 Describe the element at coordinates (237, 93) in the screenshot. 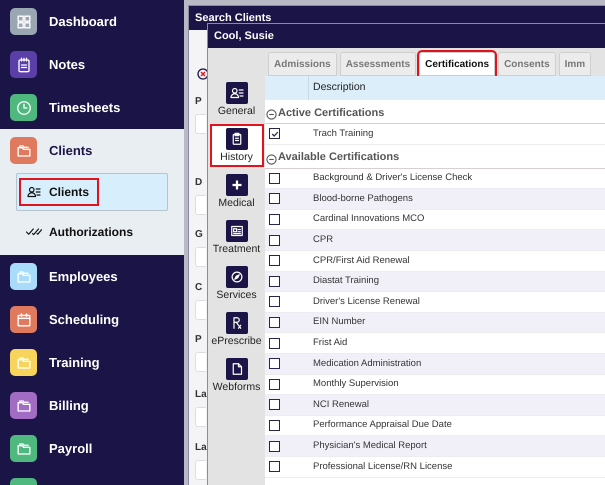

I see `person-icon` at that location.